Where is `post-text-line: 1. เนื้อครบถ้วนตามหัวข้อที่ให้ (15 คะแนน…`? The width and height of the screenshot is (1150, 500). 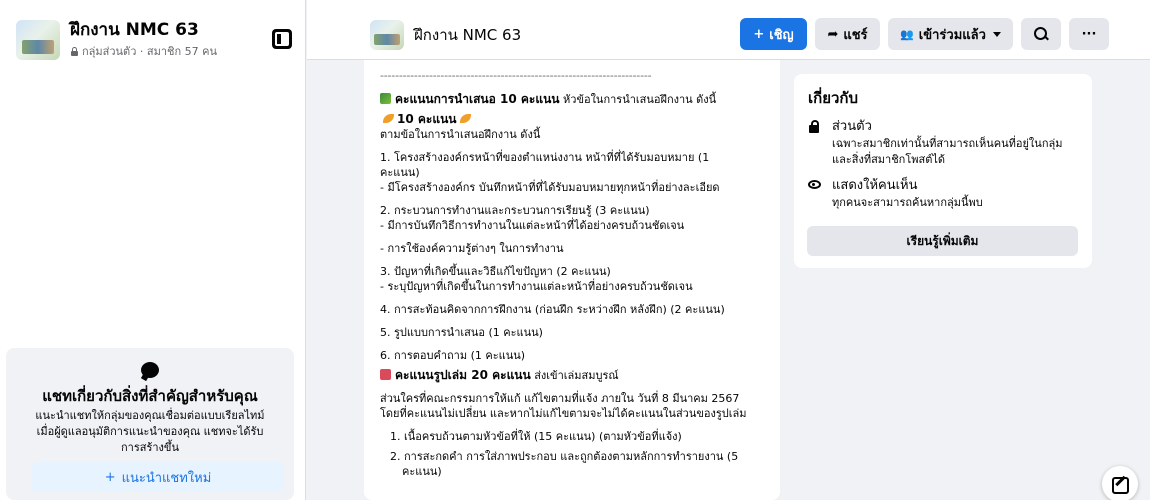 post-text-line: 1. เนื้อครบถ้วนตามหัวข้อที่ให้ (15 คะแนน… is located at coordinates (536, 436).